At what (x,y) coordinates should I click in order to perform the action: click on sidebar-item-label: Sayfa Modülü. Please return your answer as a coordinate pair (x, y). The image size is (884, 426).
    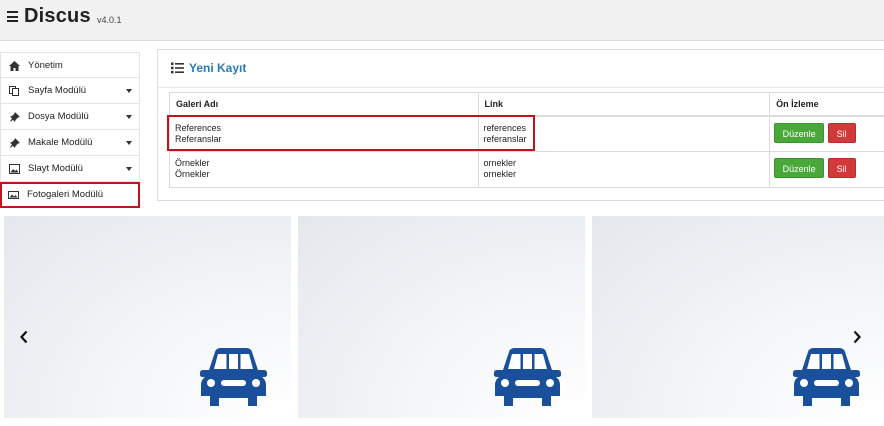
    Looking at the image, I should click on (57, 90).